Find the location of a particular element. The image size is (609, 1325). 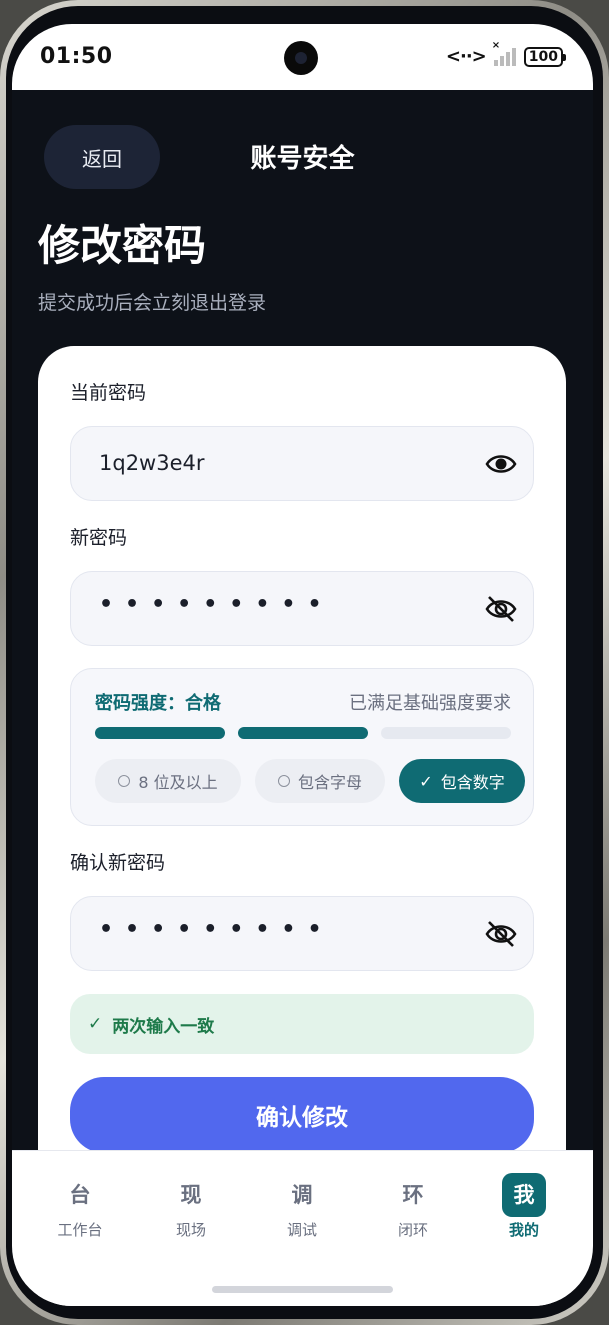

system-icons: <··> × 100 is located at coordinates (506, 53).